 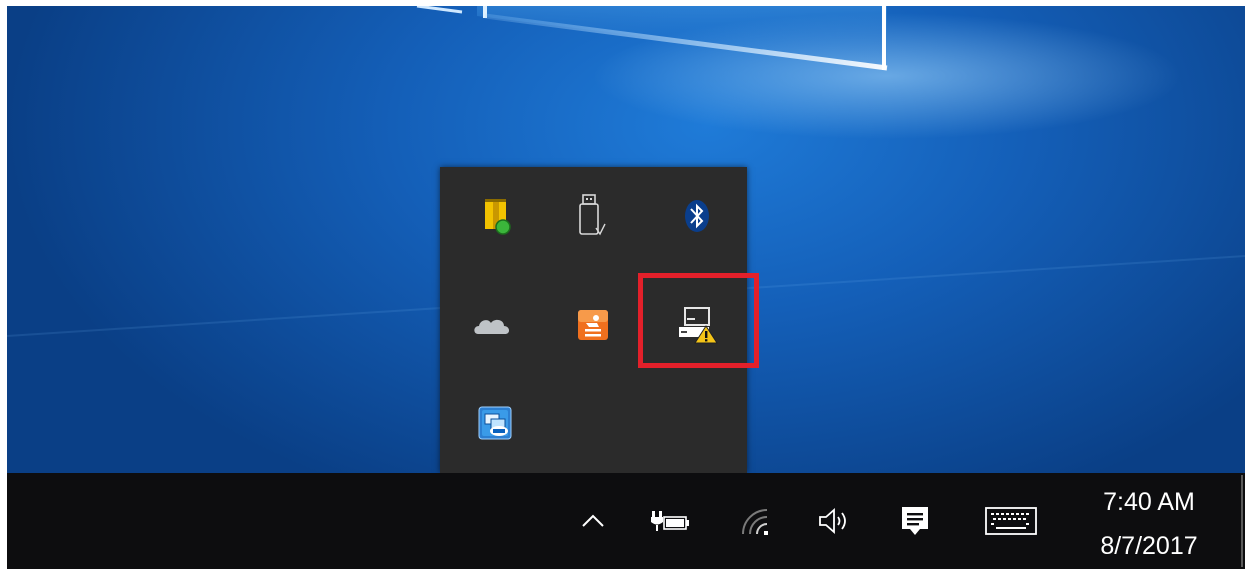 What do you see at coordinates (593, 521) in the screenshot?
I see `chevron-up-icon` at bounding box center [593, 521].